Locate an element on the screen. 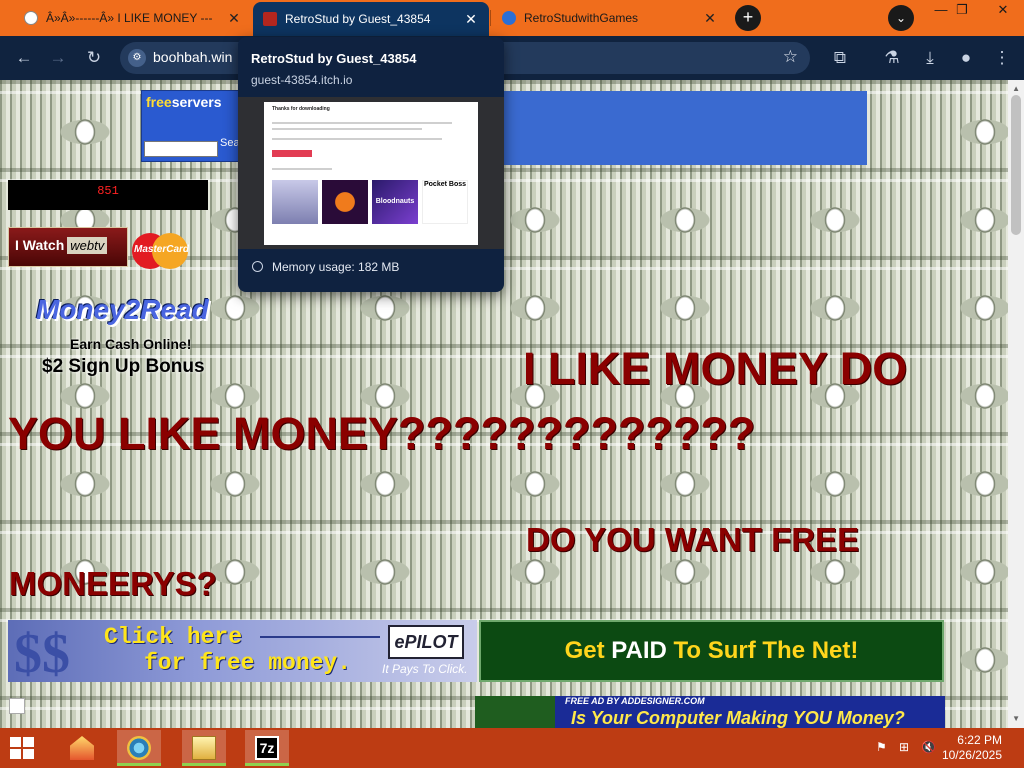 This screenshot has height=768, width=1024. headline-line-1: I LIKE MONEY DO is located at coordinates (715, 368).